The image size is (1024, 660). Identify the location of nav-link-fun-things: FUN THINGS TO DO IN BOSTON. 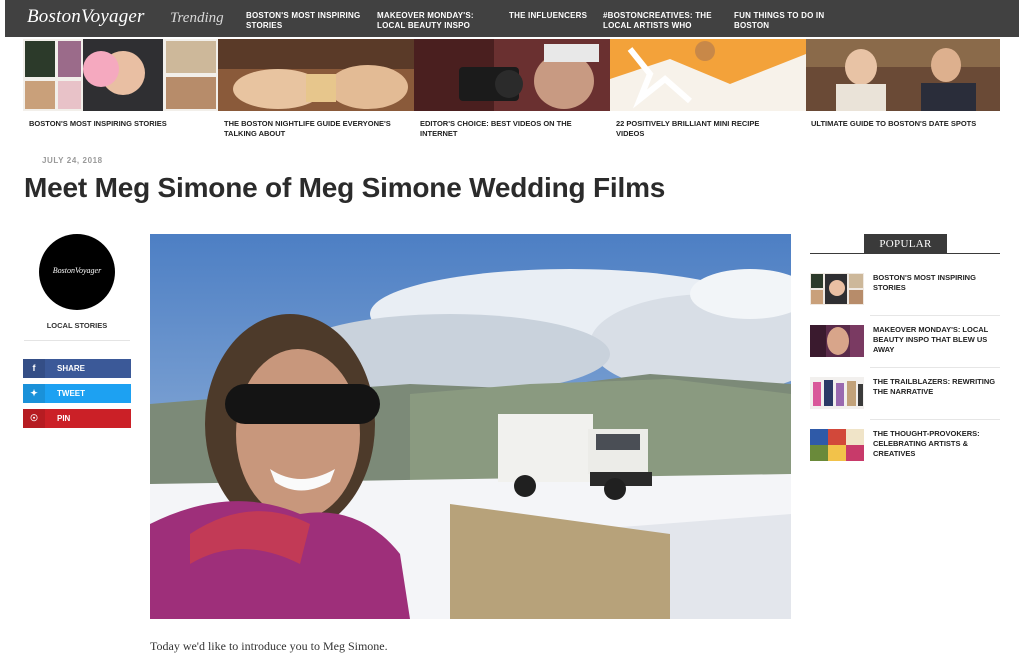
(784, 21).